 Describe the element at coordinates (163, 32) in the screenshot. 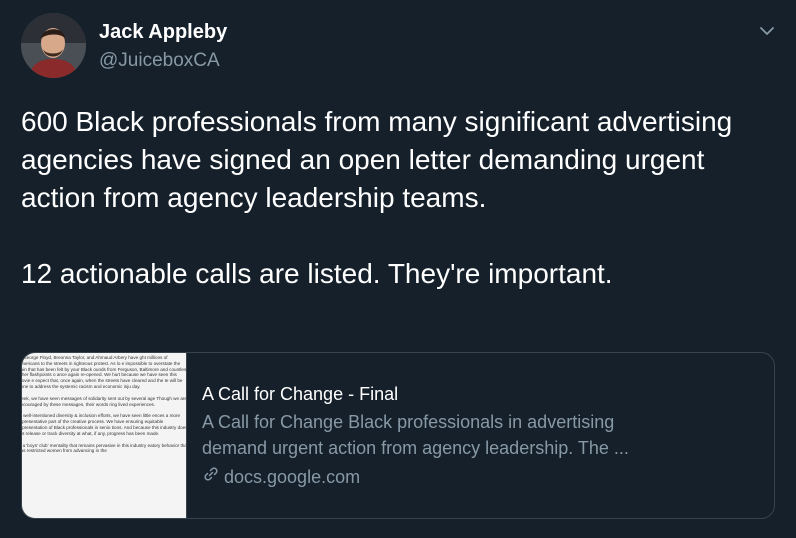

I see `author-name: Jack Appleby` at that location.